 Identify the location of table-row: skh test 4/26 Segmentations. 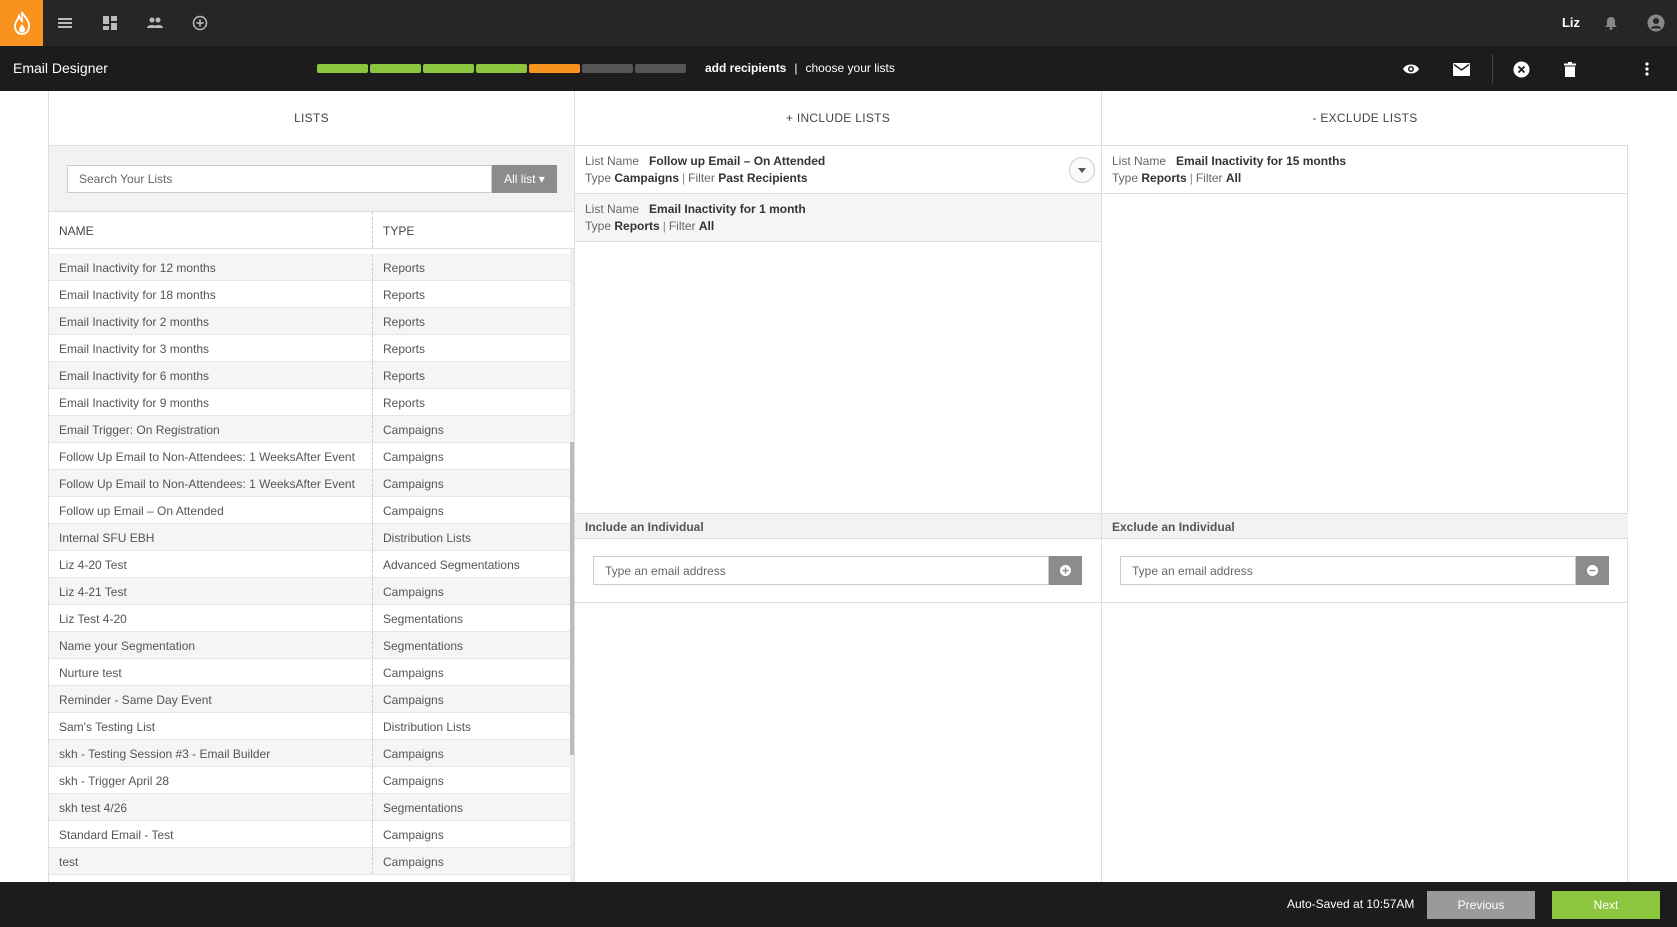
(310, 807).